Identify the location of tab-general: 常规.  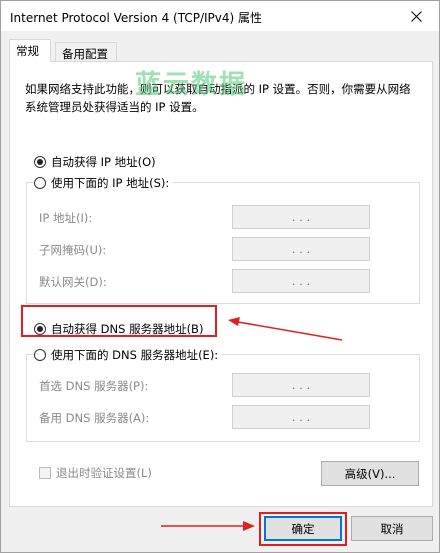
(30, 50).